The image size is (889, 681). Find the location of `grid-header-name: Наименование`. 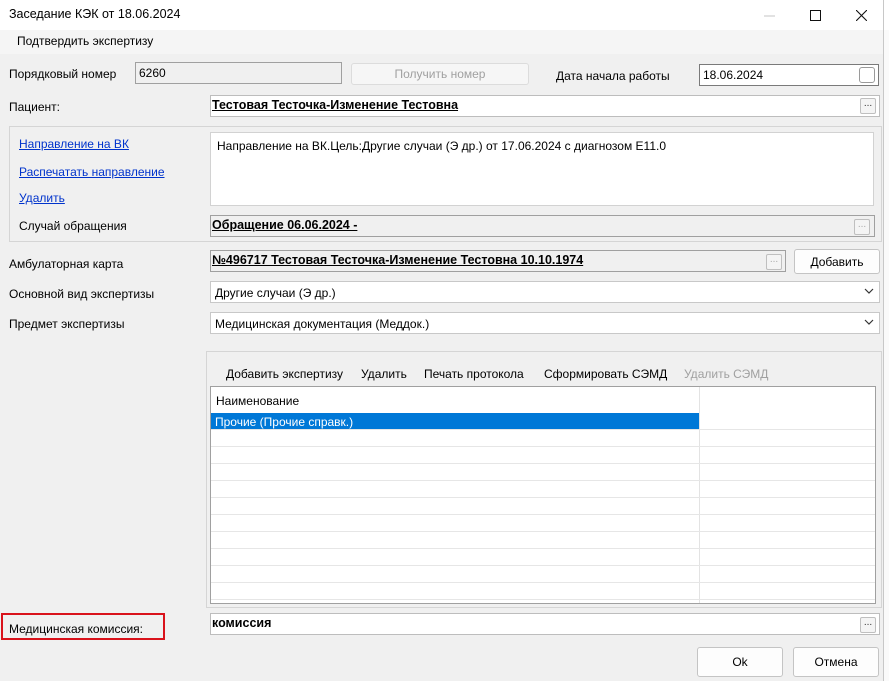

grid-header-name: Наименование is located at coordinates (258, 401).